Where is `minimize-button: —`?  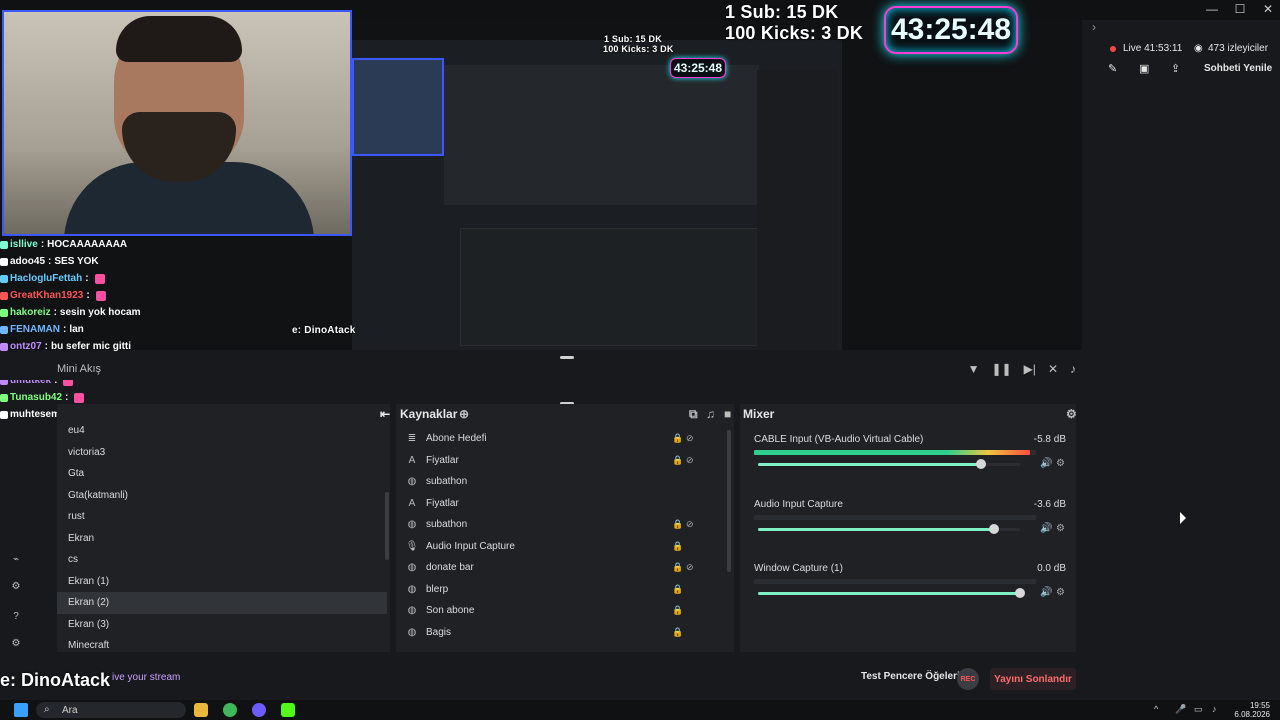
minimize-button: — is located at coordinates (1212, 9).